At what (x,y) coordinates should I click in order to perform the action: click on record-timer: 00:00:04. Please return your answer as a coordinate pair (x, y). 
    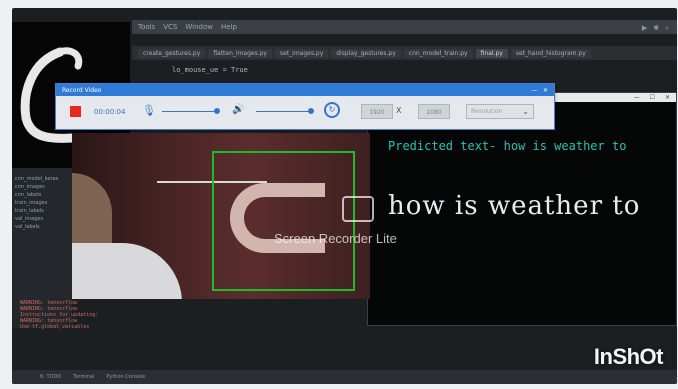
    Looking at the image, I should click on (110, 112).